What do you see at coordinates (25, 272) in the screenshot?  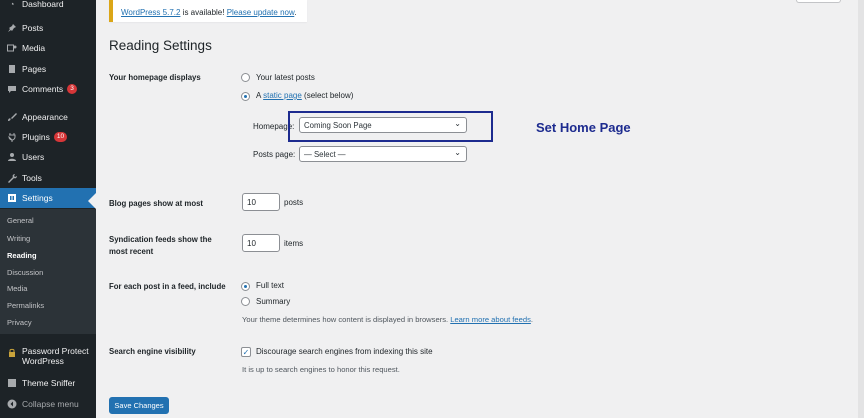 I see `submenu-item-discussion: Discussion` at bounding box center [25, 272].